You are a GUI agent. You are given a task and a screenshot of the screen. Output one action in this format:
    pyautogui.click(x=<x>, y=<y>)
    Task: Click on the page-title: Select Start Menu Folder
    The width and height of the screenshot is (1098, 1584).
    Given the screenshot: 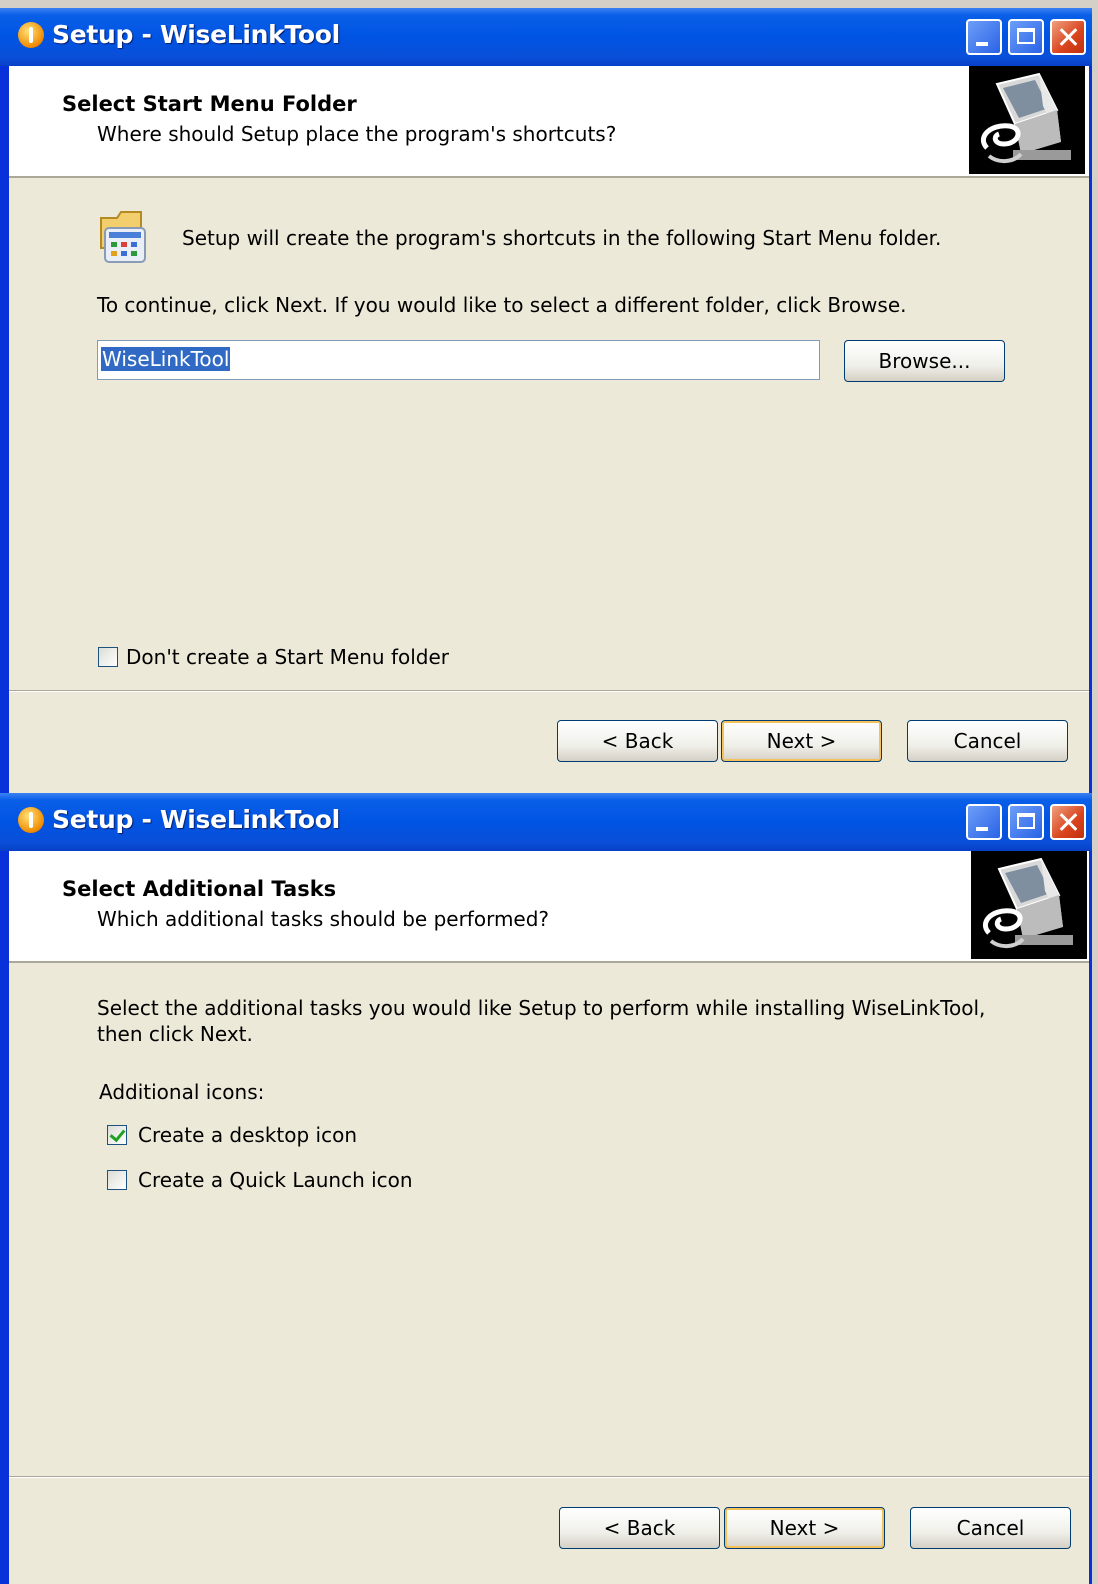 What is the action you would take?
    pyautogui.click(x=209, y=104)
    